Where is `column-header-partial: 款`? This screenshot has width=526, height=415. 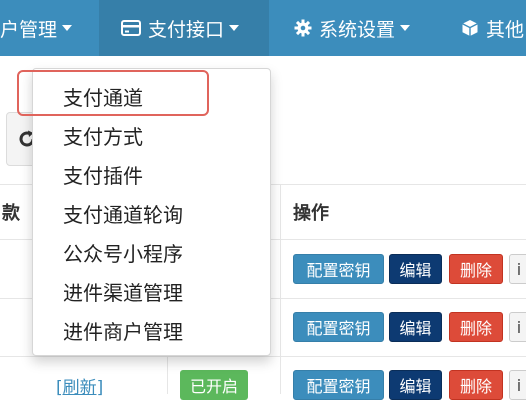 column-header-partial: 款 is located at coordinates (11, 213).